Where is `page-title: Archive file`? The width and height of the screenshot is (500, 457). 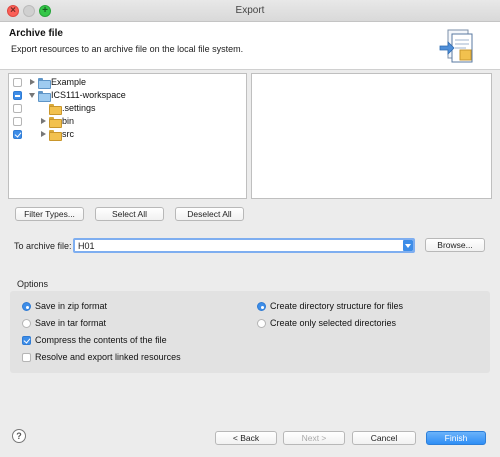
page-title: Archive file is located at coordinates (36, 33).